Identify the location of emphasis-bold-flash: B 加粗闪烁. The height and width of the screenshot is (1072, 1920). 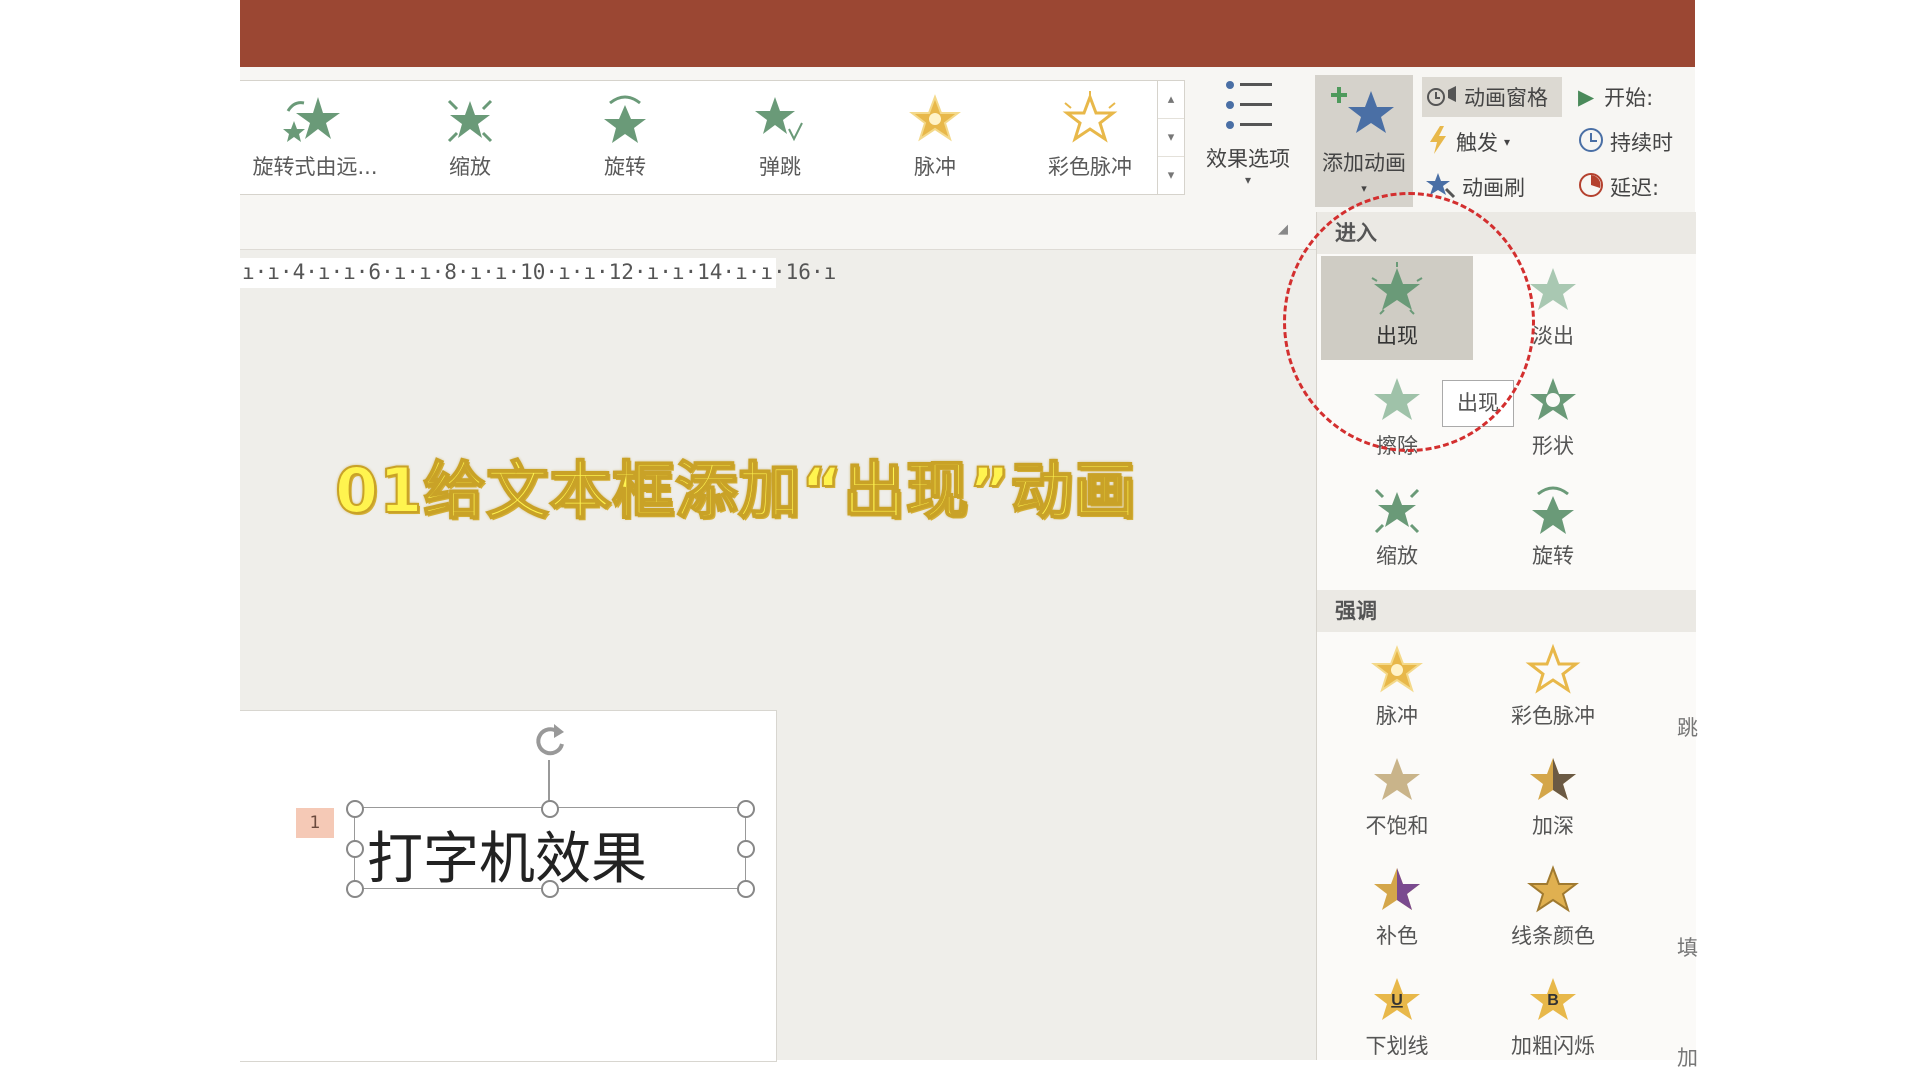
(1553, 1013).